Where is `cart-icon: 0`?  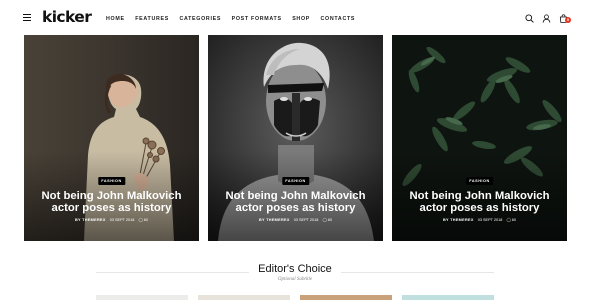 cart-icon: 0 is located at coordinates (565, 18).